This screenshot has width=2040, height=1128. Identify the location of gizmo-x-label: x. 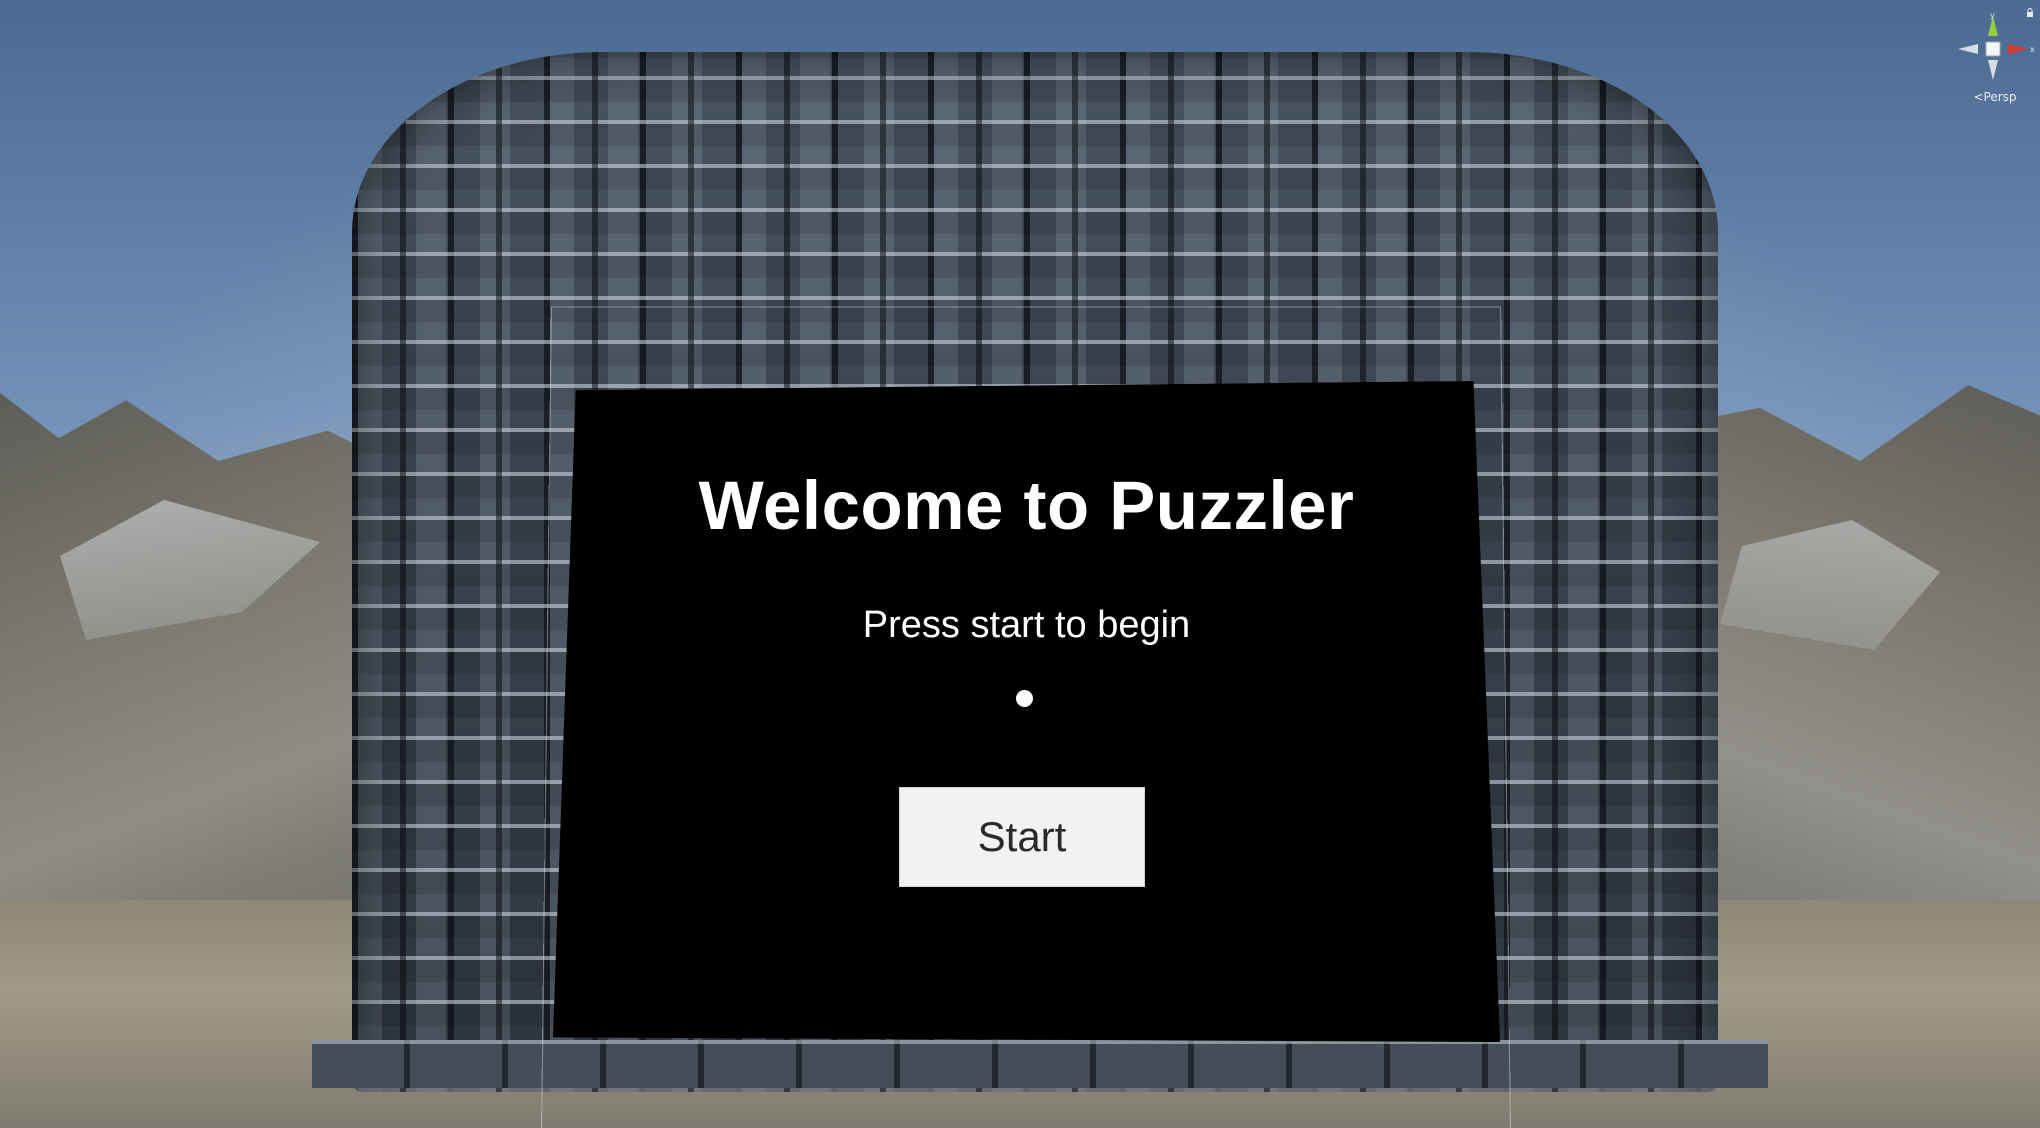
(2032, 49).